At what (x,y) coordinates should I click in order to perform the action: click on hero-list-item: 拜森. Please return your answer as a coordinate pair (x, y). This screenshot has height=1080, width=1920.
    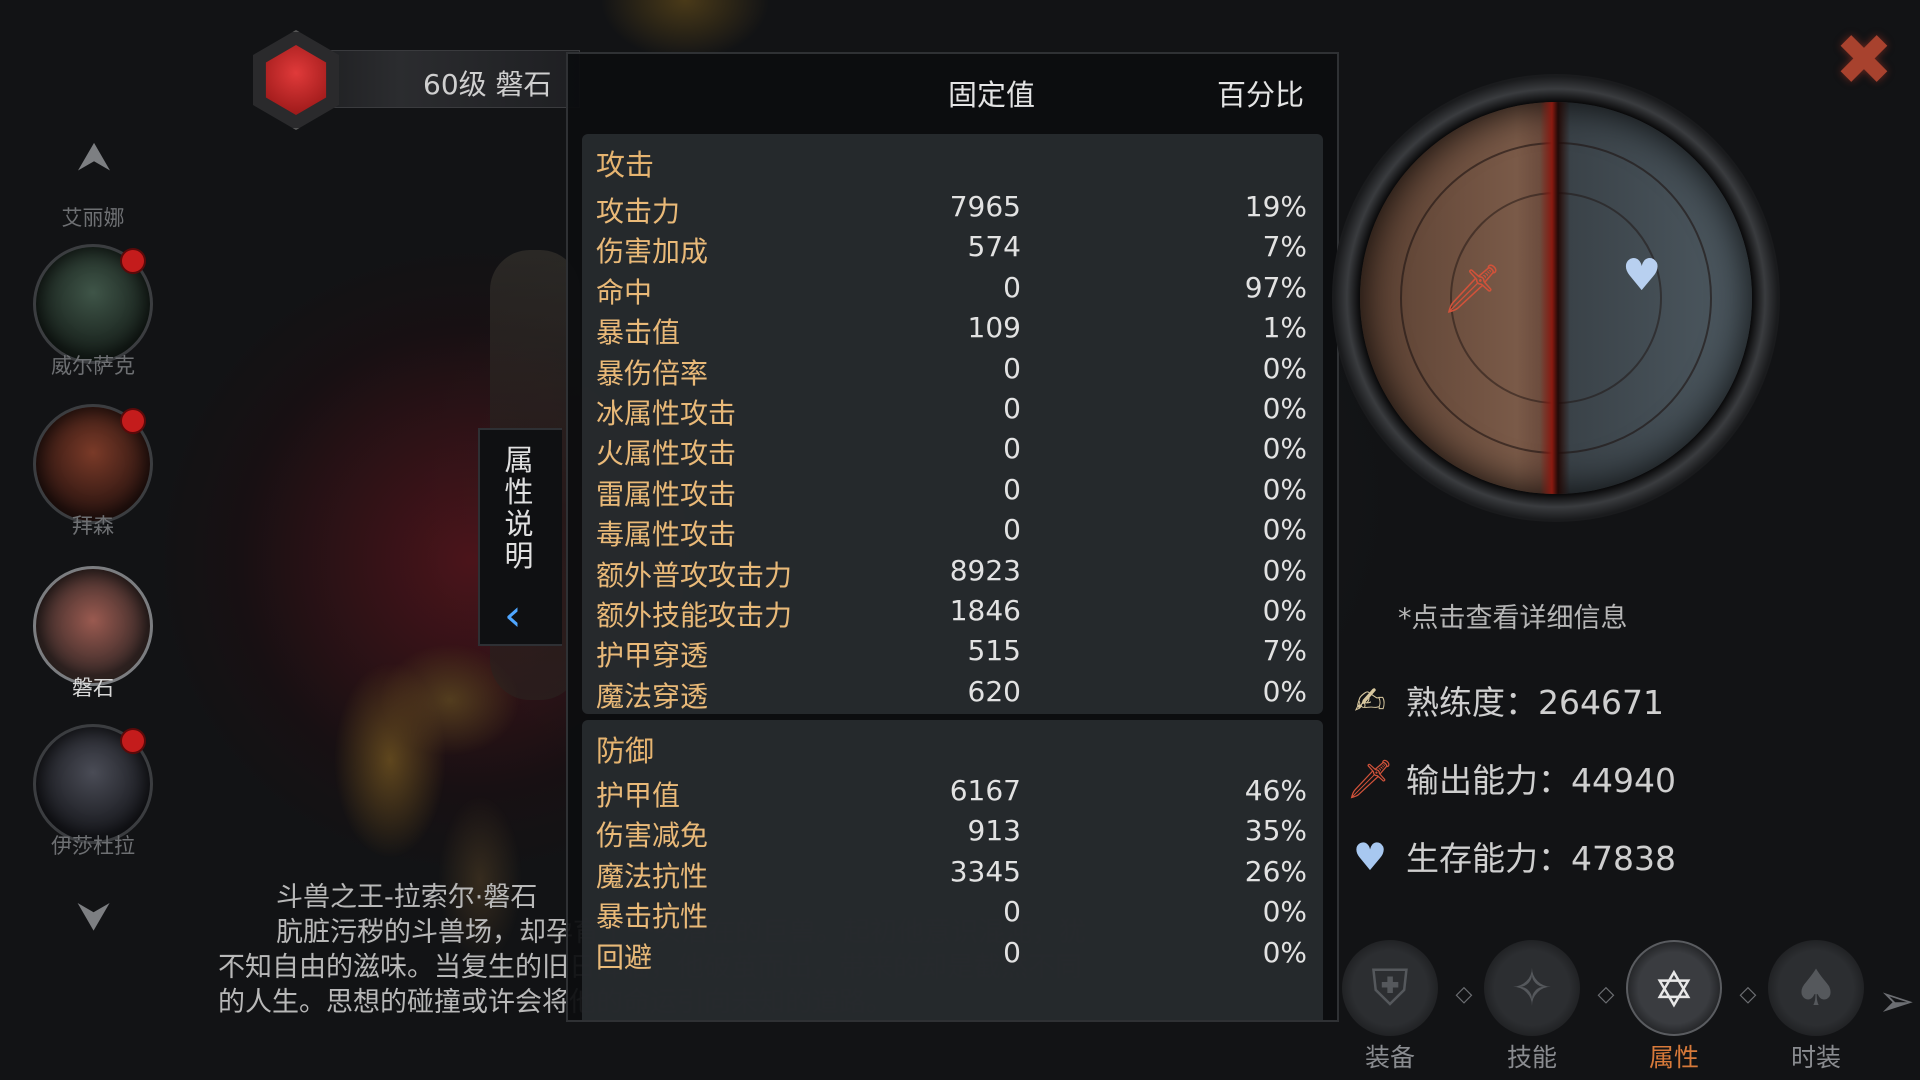
    Looking at the image, I should click on (93, 472).